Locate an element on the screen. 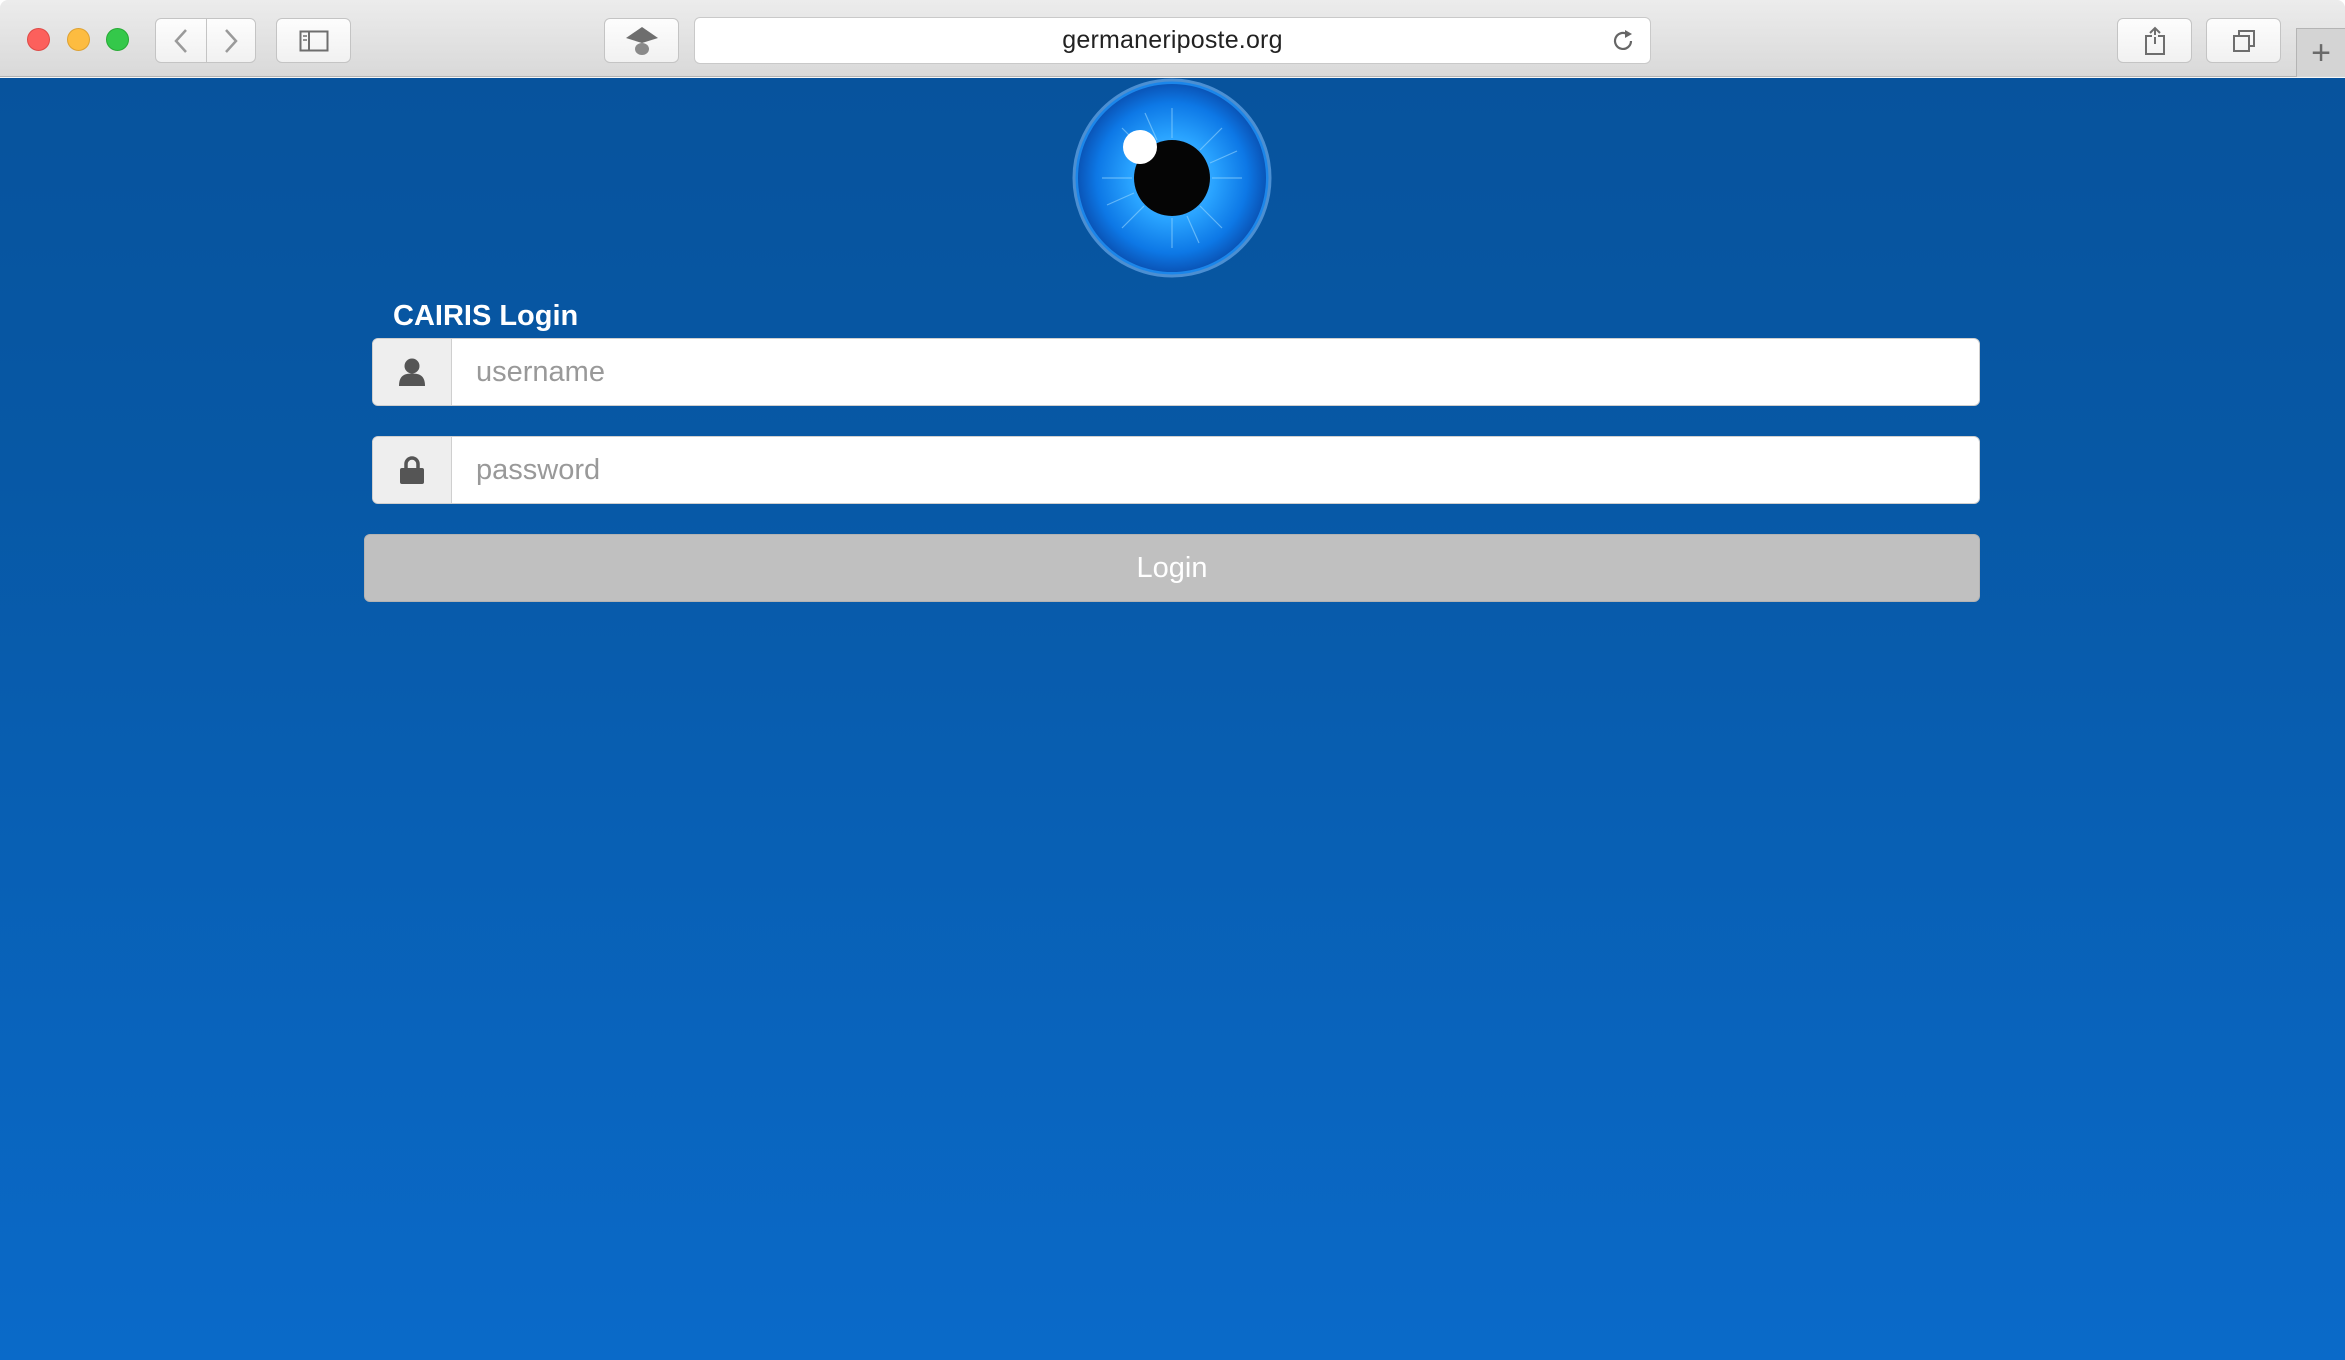 Image resolution: width=2345 pixels, height=1360 pixels. sidebar-toggle-button is located at coordinates (313, 40).